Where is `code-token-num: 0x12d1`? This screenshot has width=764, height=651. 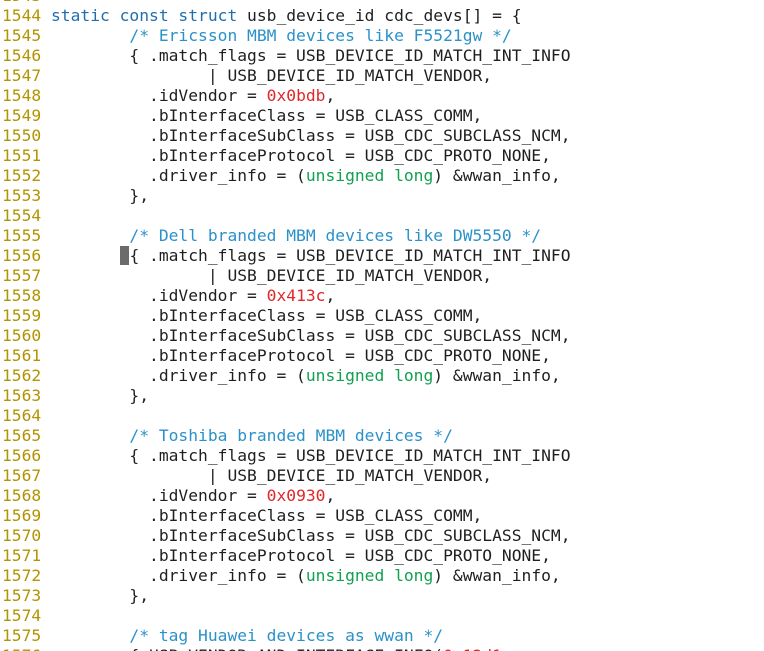
code-token-num: 0x12d1 is located at coordinates (472, 648).